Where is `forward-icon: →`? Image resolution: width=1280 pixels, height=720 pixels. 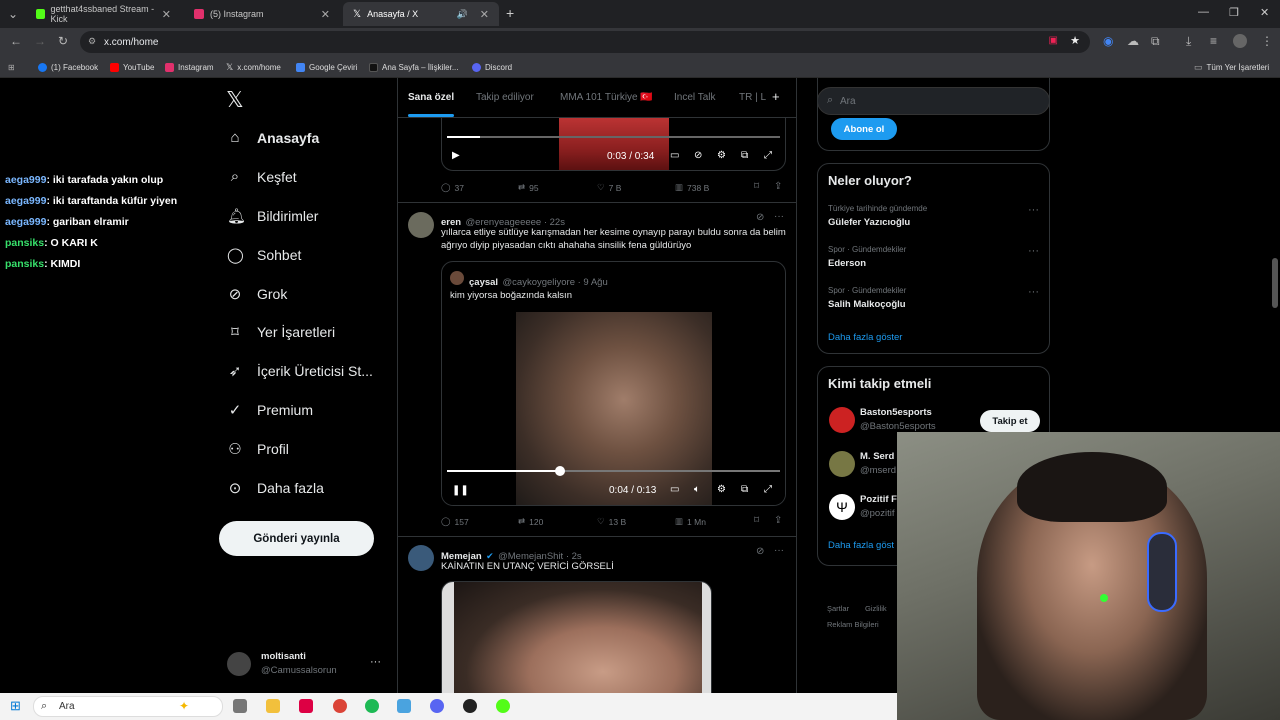
forward-icon: → is located at coordinates (40, 41).